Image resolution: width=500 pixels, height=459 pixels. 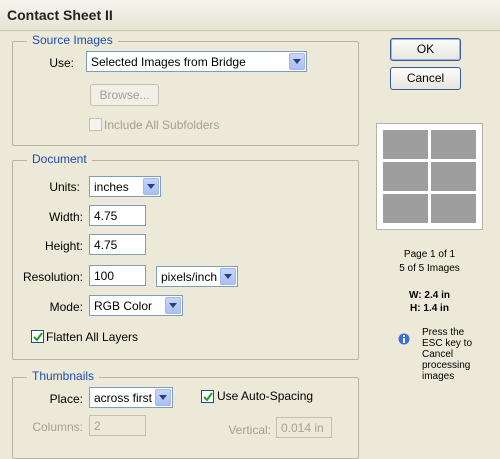 I want to click on resolution-field, so click(x=117, y=275).